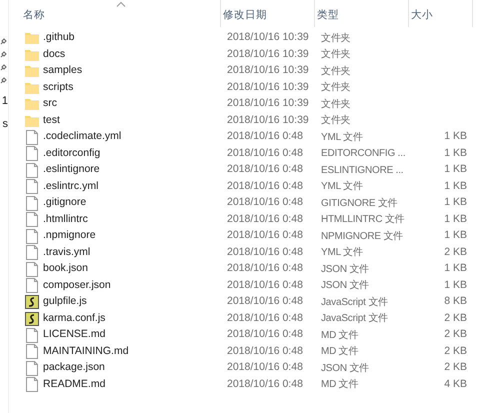 The image size is (500, 413). I want to click on file-row: .travis.yml 2018/10/16 0:48 YML 文件 2 KB, so click(260, 252).